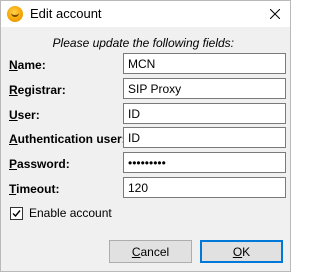 The image size is (320, 272). What do you see at coordinates (204, 137) in the screenshot?
I see `auth-user-field` at bounding box center [204, 137].